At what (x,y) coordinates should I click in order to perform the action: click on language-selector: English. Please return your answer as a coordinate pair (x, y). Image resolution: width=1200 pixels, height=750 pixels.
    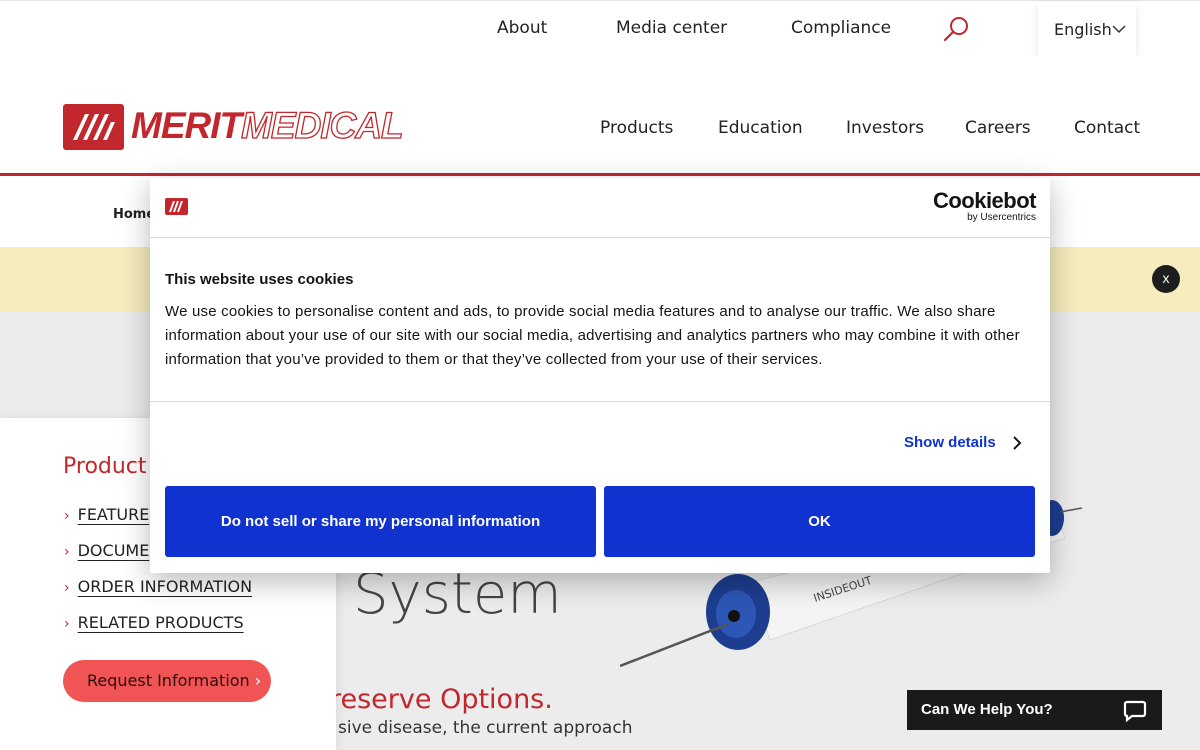
    Looking at the image, I should click on (1087, 29).